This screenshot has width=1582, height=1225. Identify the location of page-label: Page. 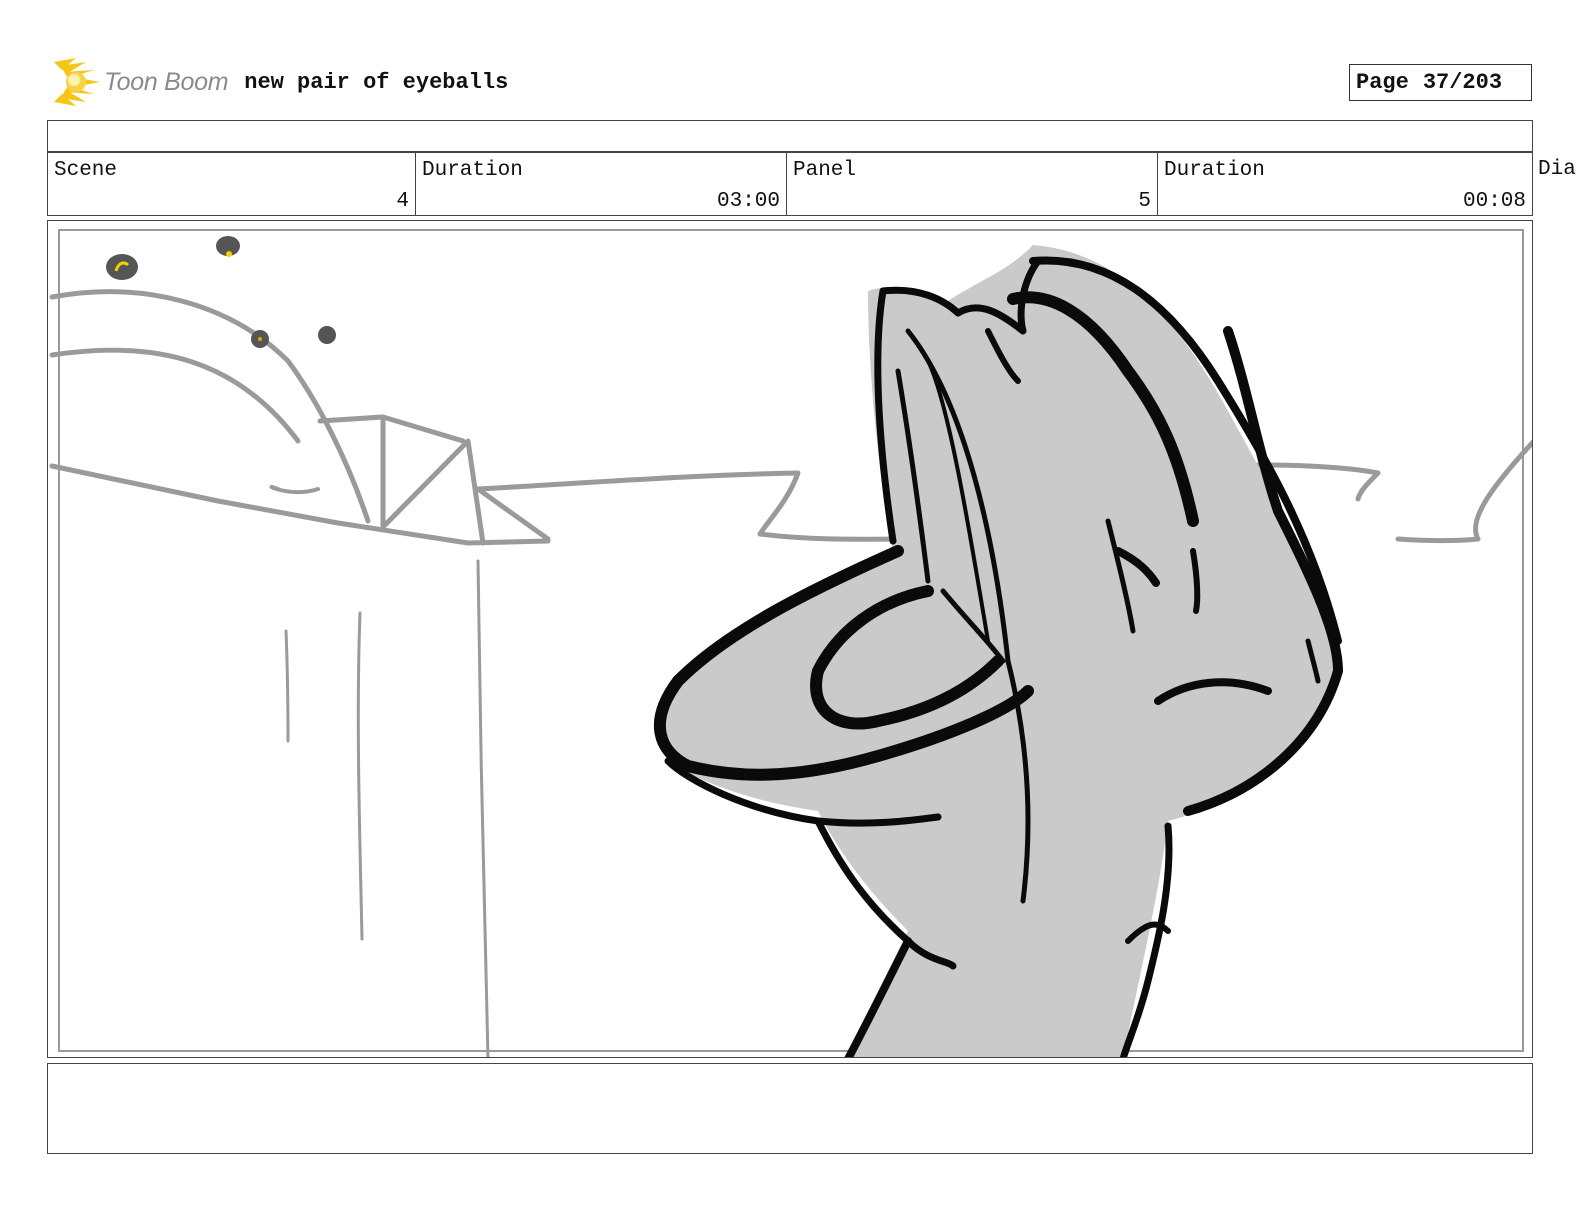
(1382, 82).